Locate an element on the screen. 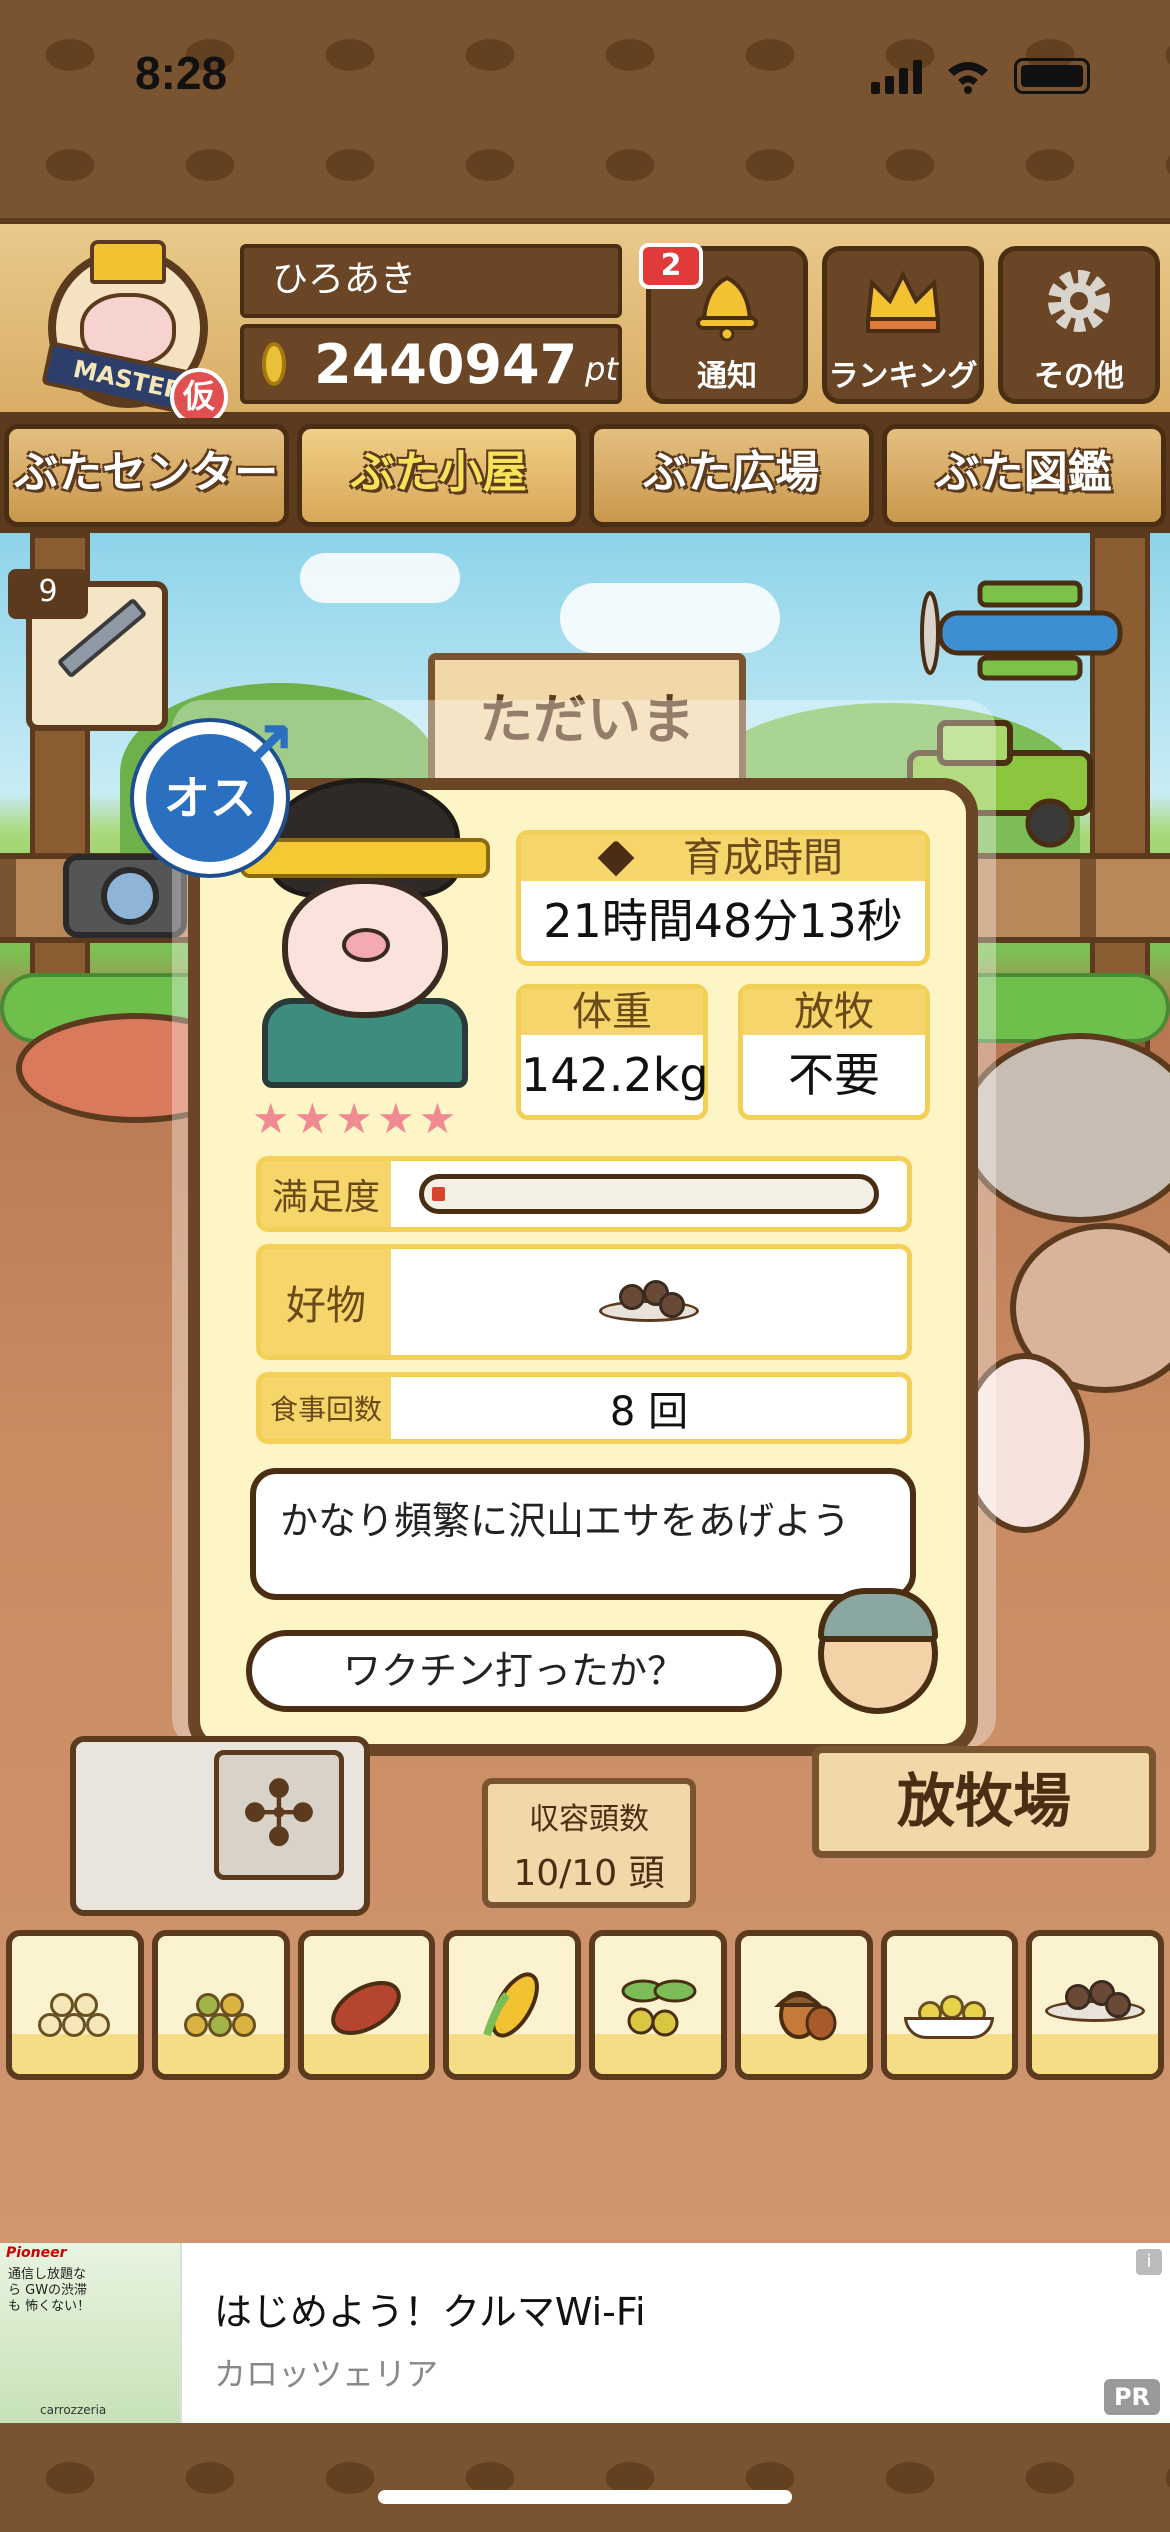  heart-icon is located at coordinates (616, 858).